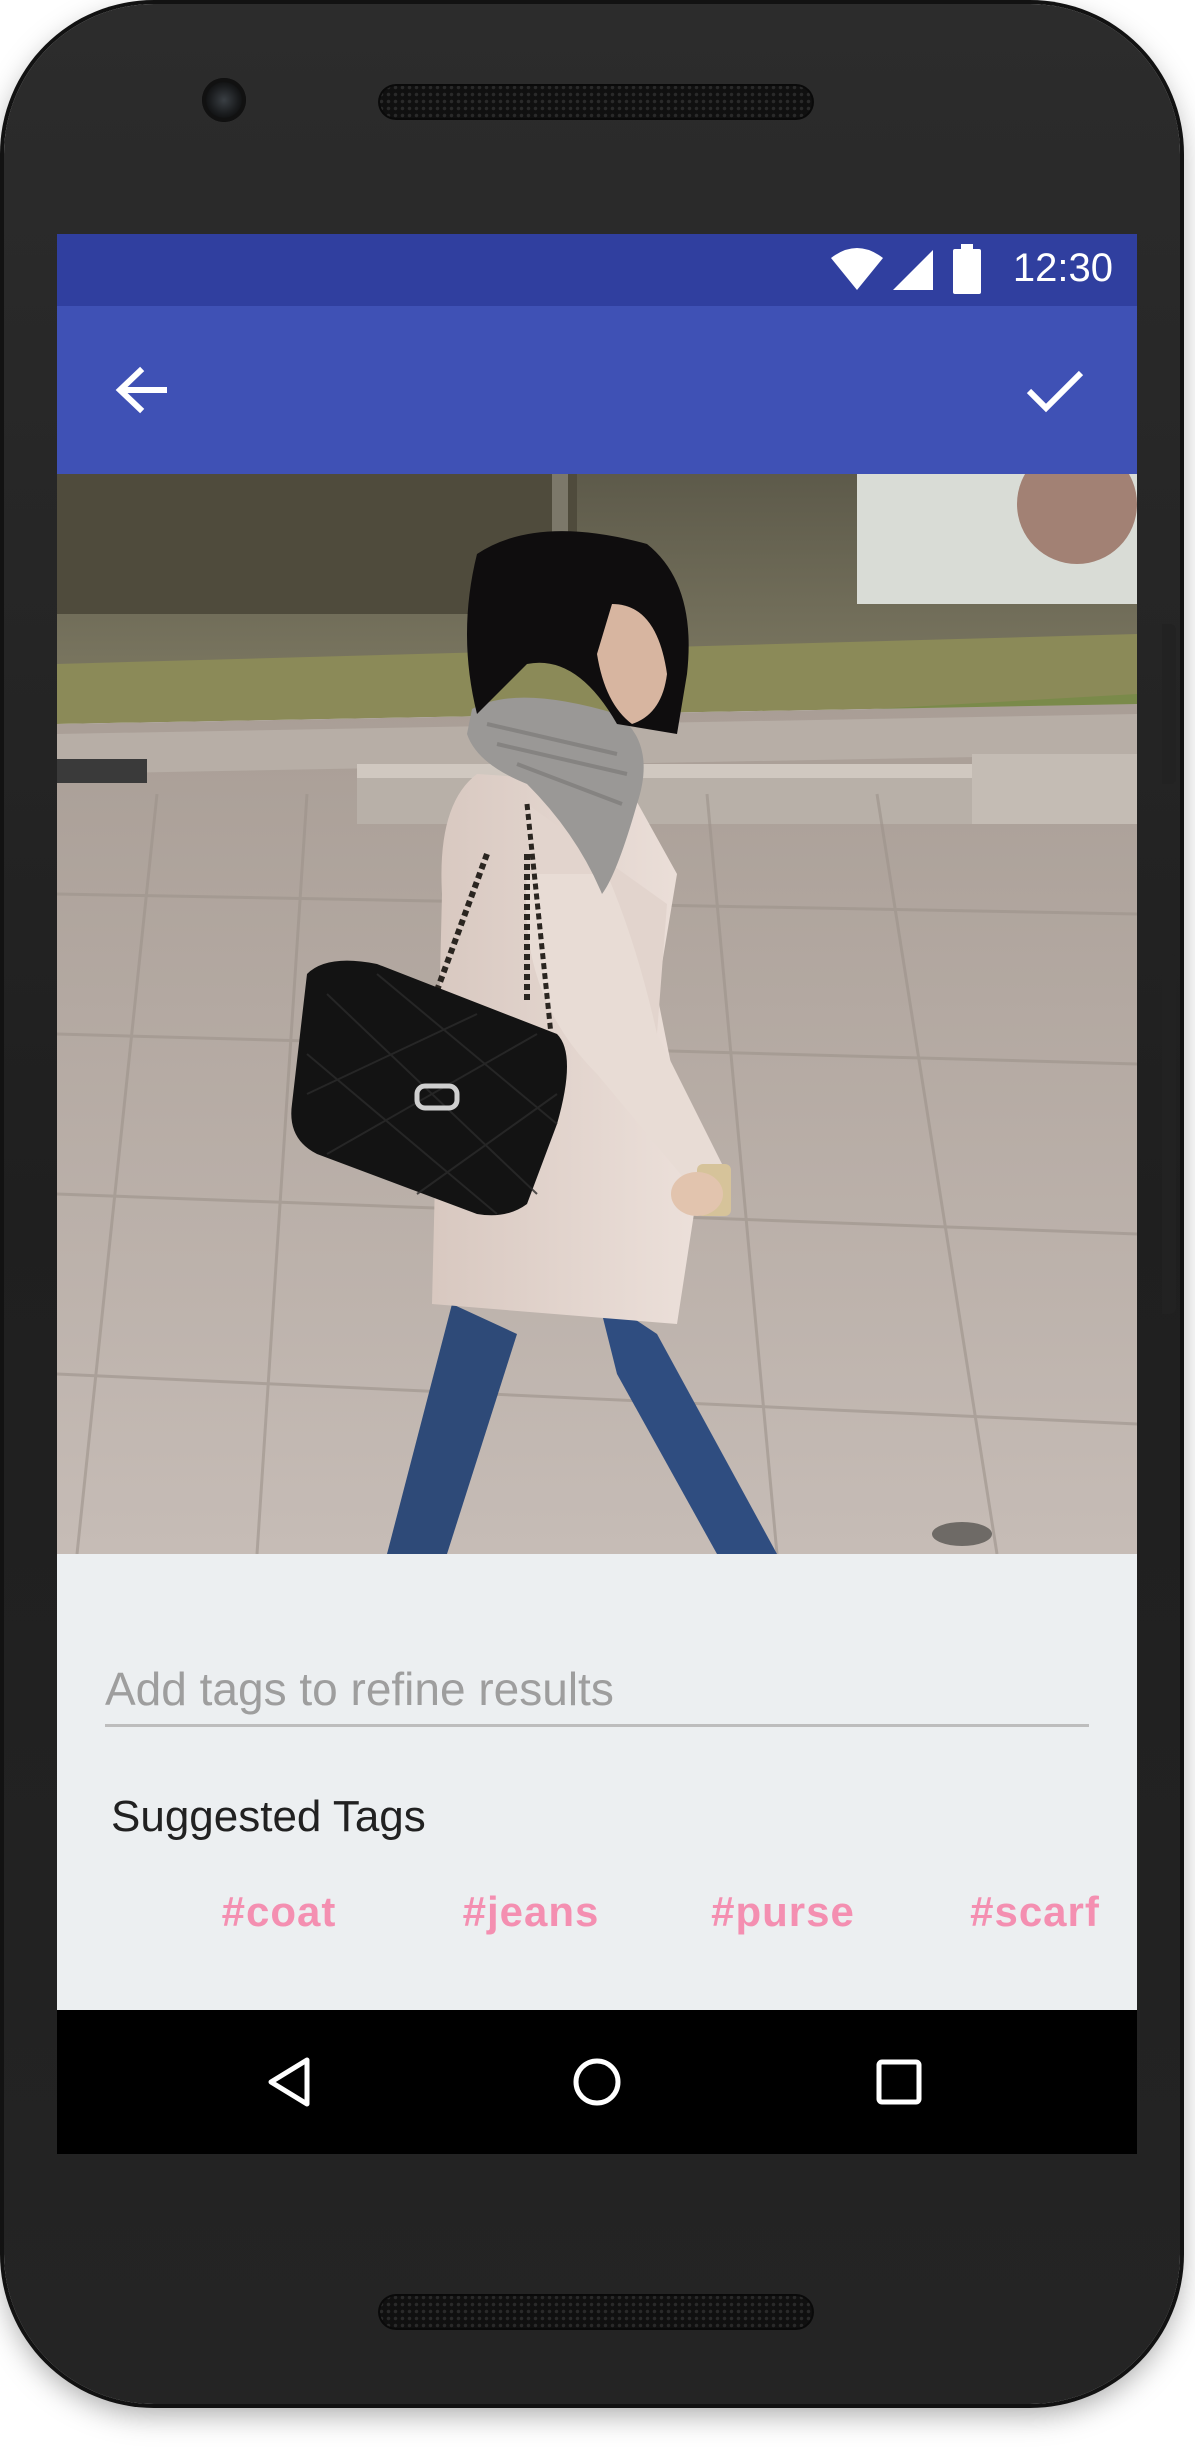 The width and height of the screenshot is (1195, 2455). What do you see at coordinates (596, 102) in the screenshot?
I see `top-speaker` at bounding box center [596, 102].